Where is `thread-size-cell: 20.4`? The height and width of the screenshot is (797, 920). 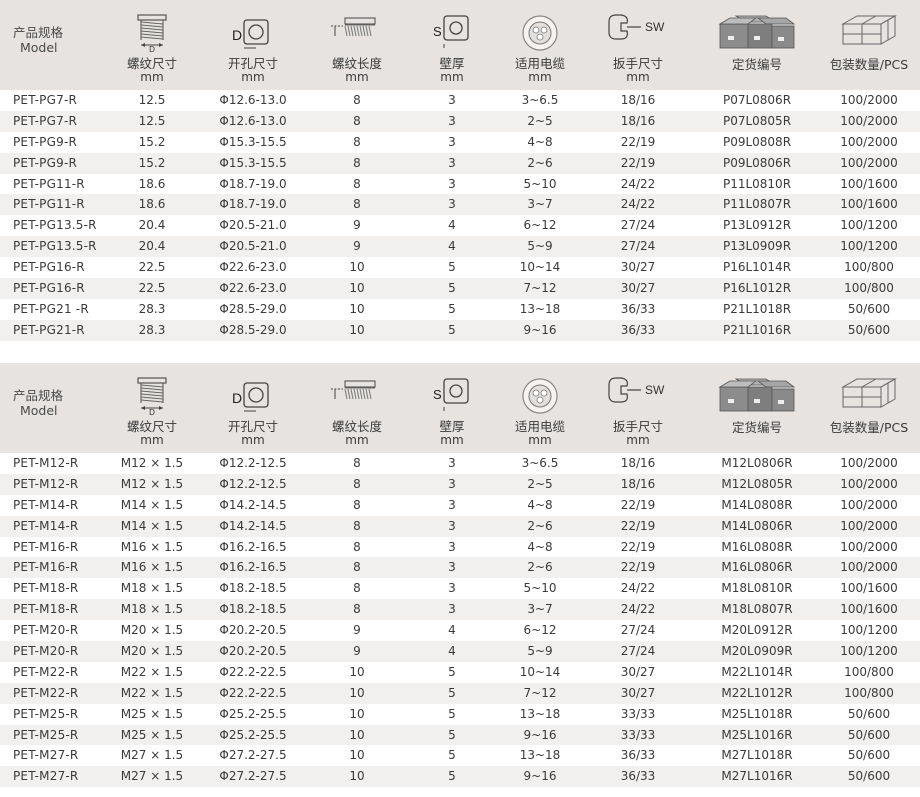 thread-size-cell: 20.4 is located at coordinates (152, 225).